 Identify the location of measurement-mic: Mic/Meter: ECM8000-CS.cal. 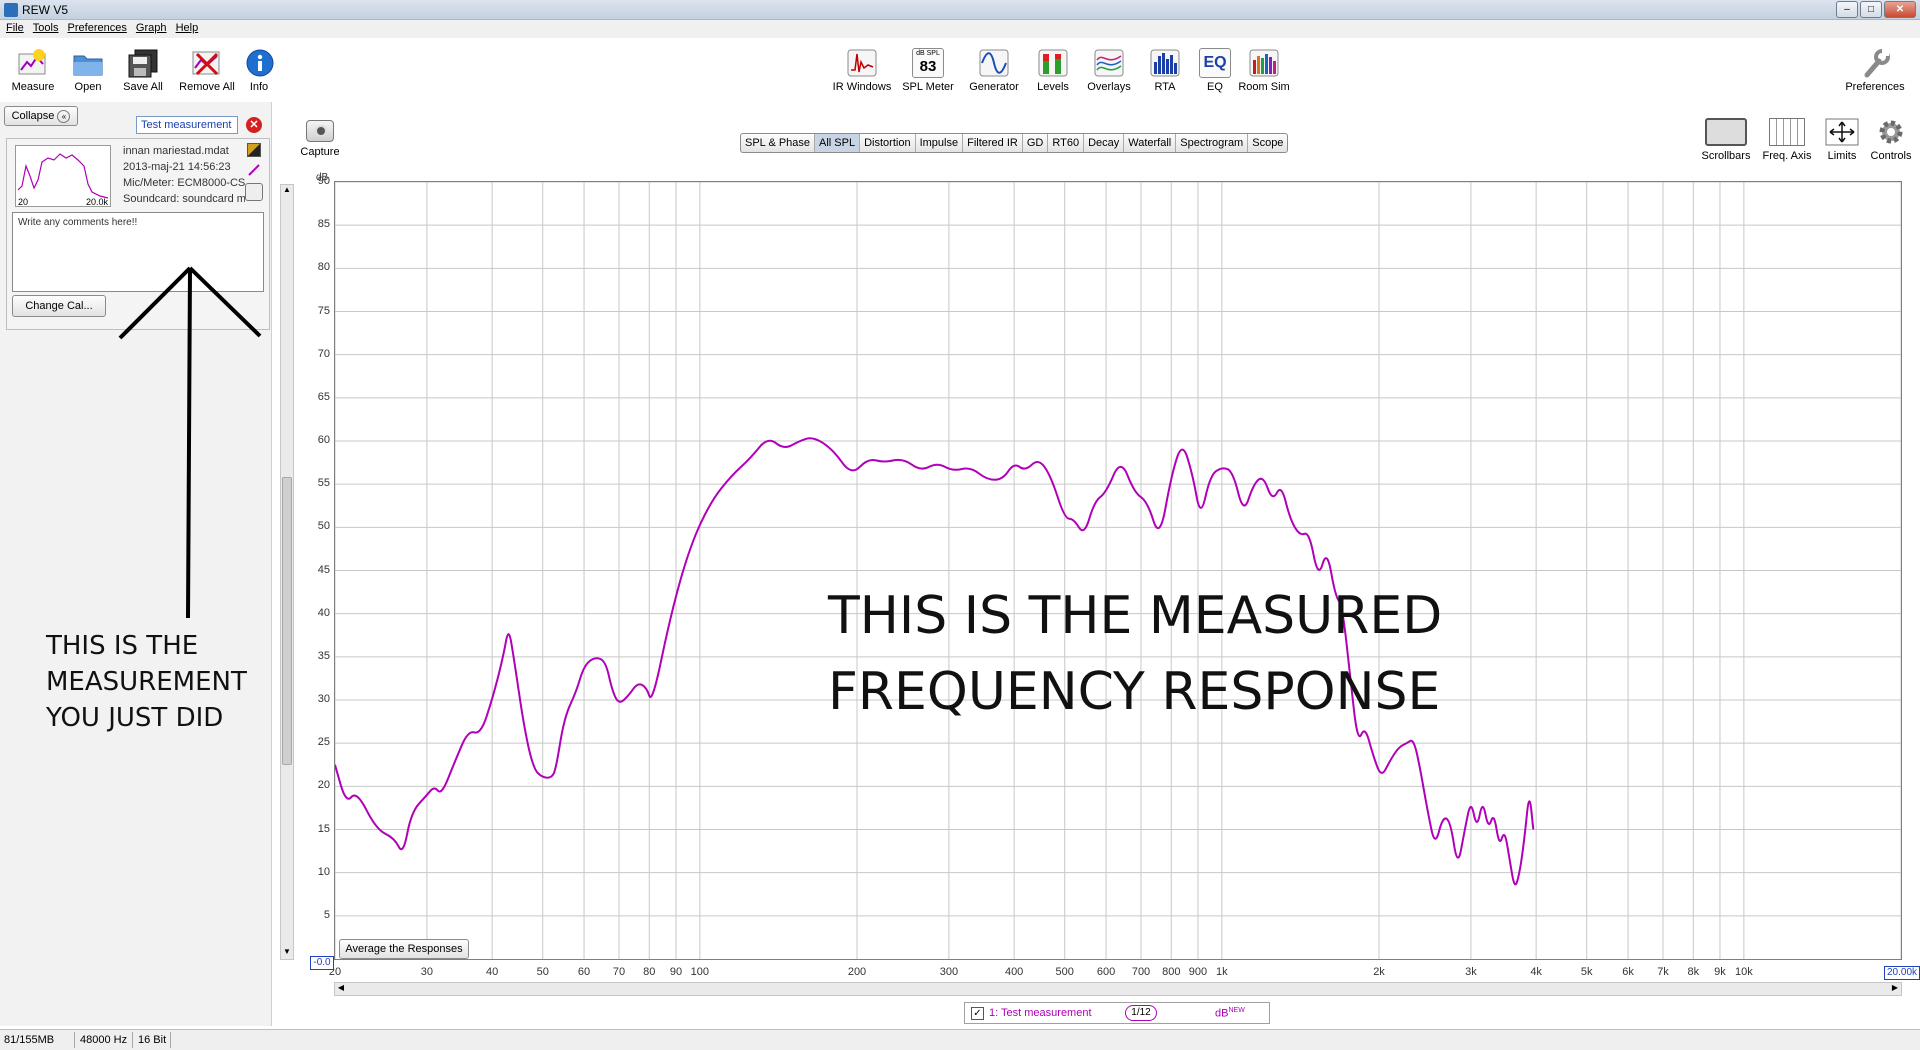
(184, 183).